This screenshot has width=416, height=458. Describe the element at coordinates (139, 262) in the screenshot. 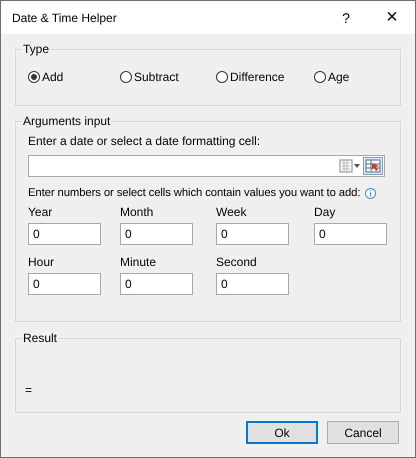

I see `field-label: Minute` at that location.